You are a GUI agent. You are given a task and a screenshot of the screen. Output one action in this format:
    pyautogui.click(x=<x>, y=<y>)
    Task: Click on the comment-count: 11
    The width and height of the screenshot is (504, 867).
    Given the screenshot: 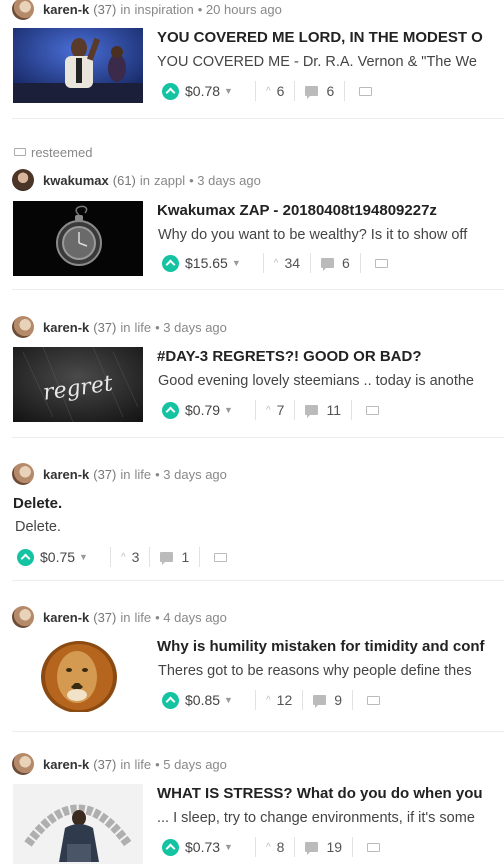 What is the action you would take?
    pyautogui.click(x=333, y=410)
    